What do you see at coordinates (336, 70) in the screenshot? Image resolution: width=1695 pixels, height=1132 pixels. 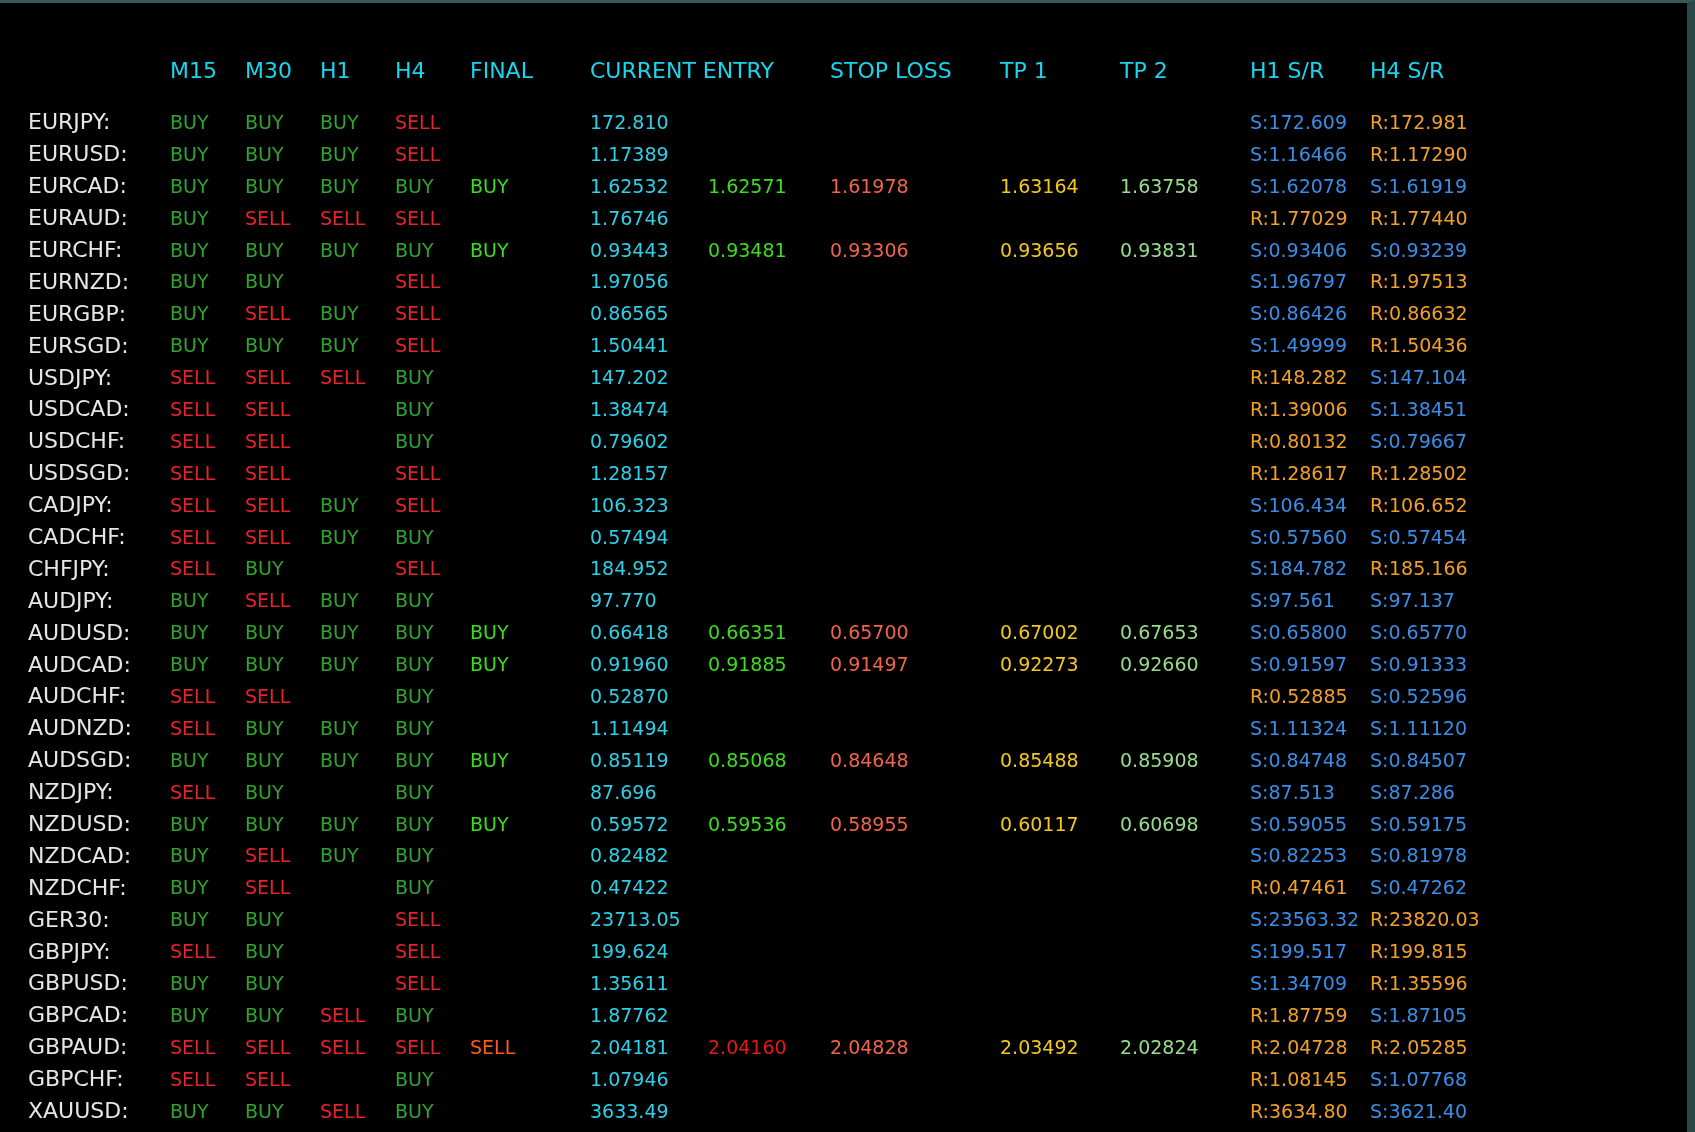 I see `column-header: H1` at bounding box center [336, 70].